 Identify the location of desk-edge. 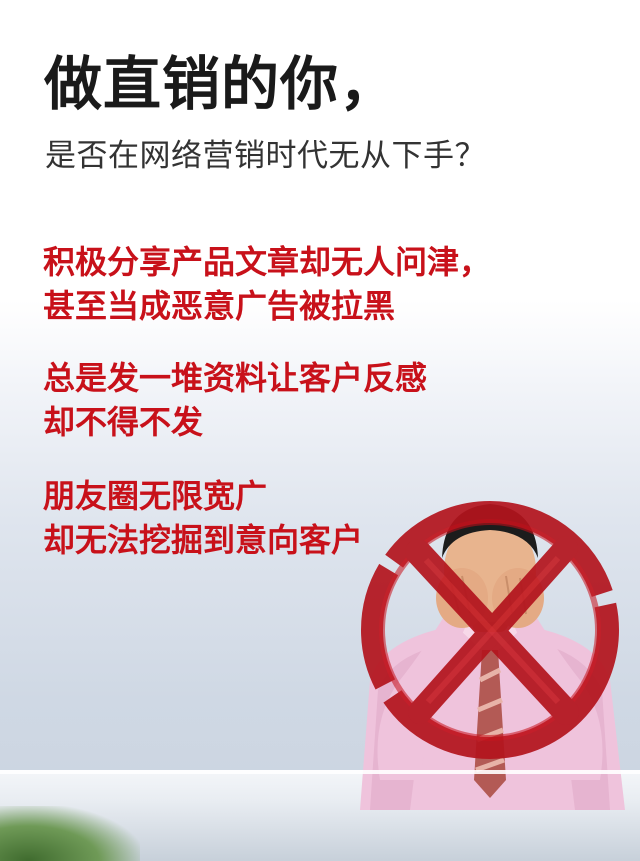
(320, 772).